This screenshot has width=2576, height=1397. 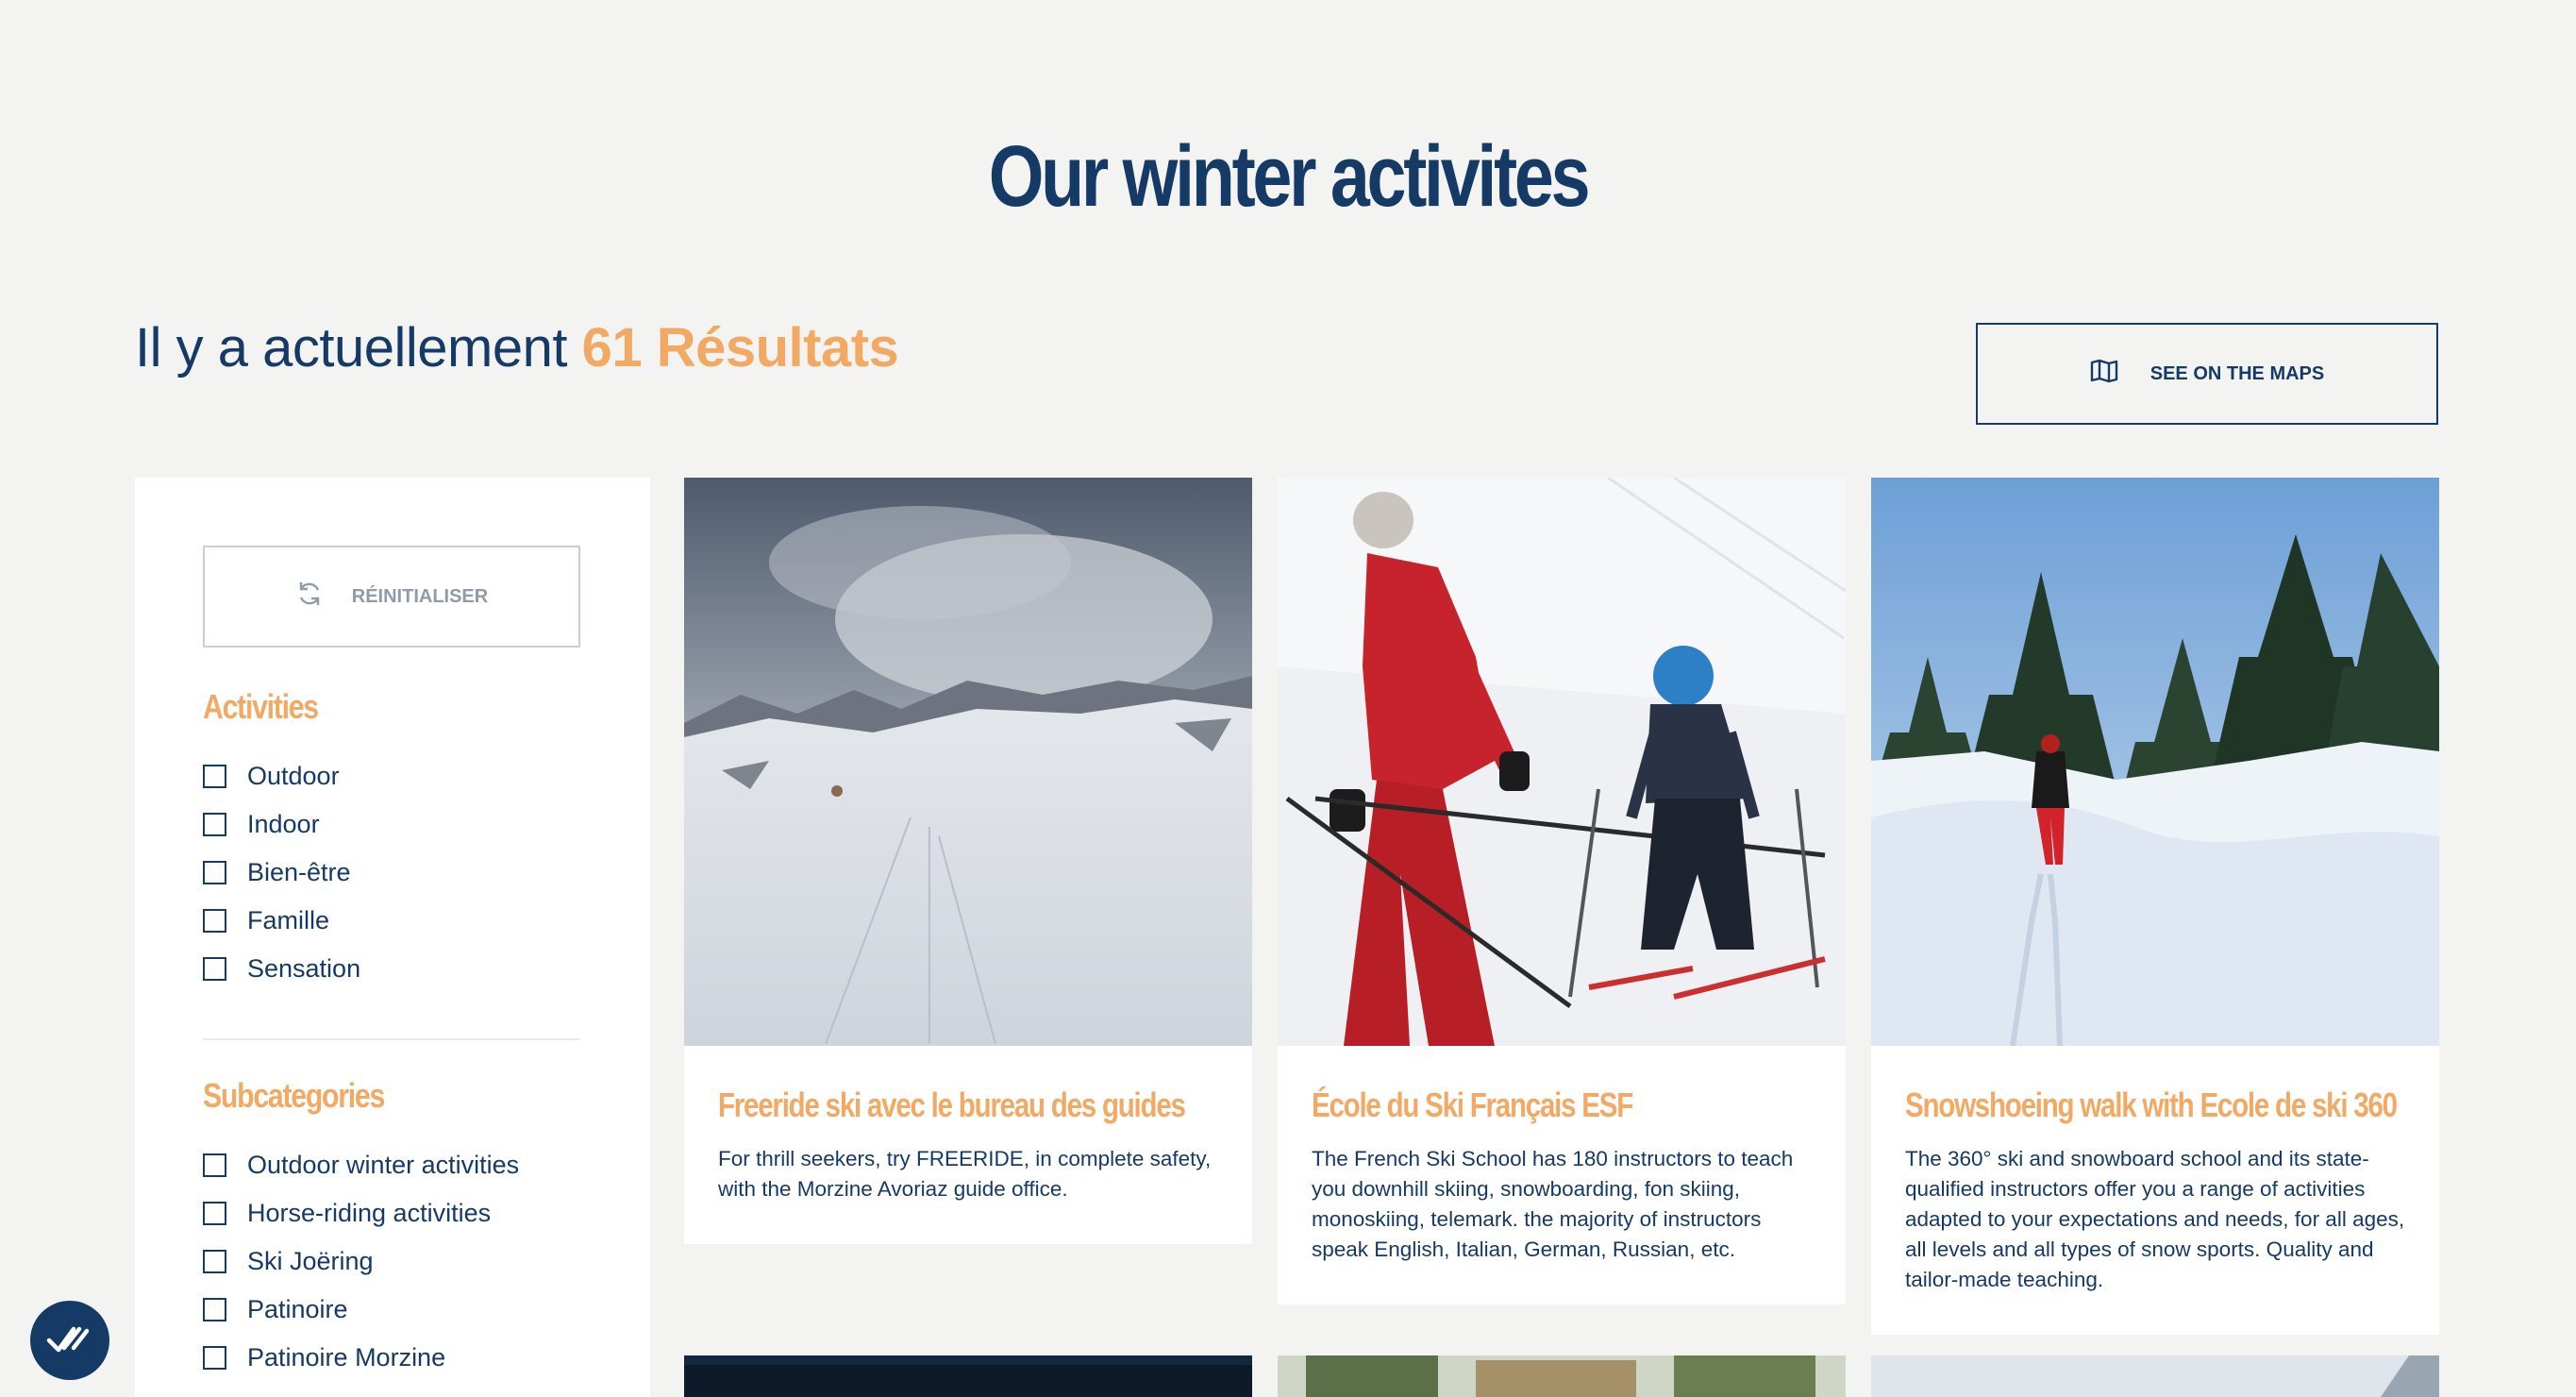 I want to click on card-title: École du Ski Français ESF, so click(x=1517, y=1105).